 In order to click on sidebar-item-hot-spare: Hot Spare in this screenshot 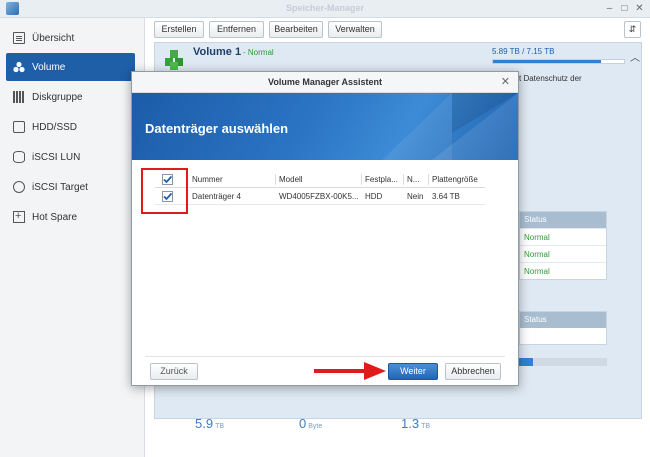, I will do `click(70, 217)`.